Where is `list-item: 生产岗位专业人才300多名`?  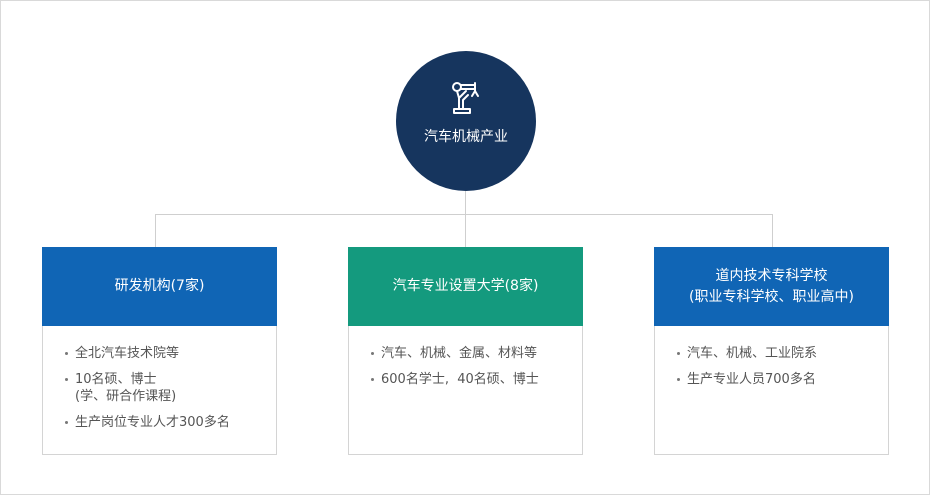 list-item: 生产岗位专业人才300多名 is located at coordinates (165, 422).